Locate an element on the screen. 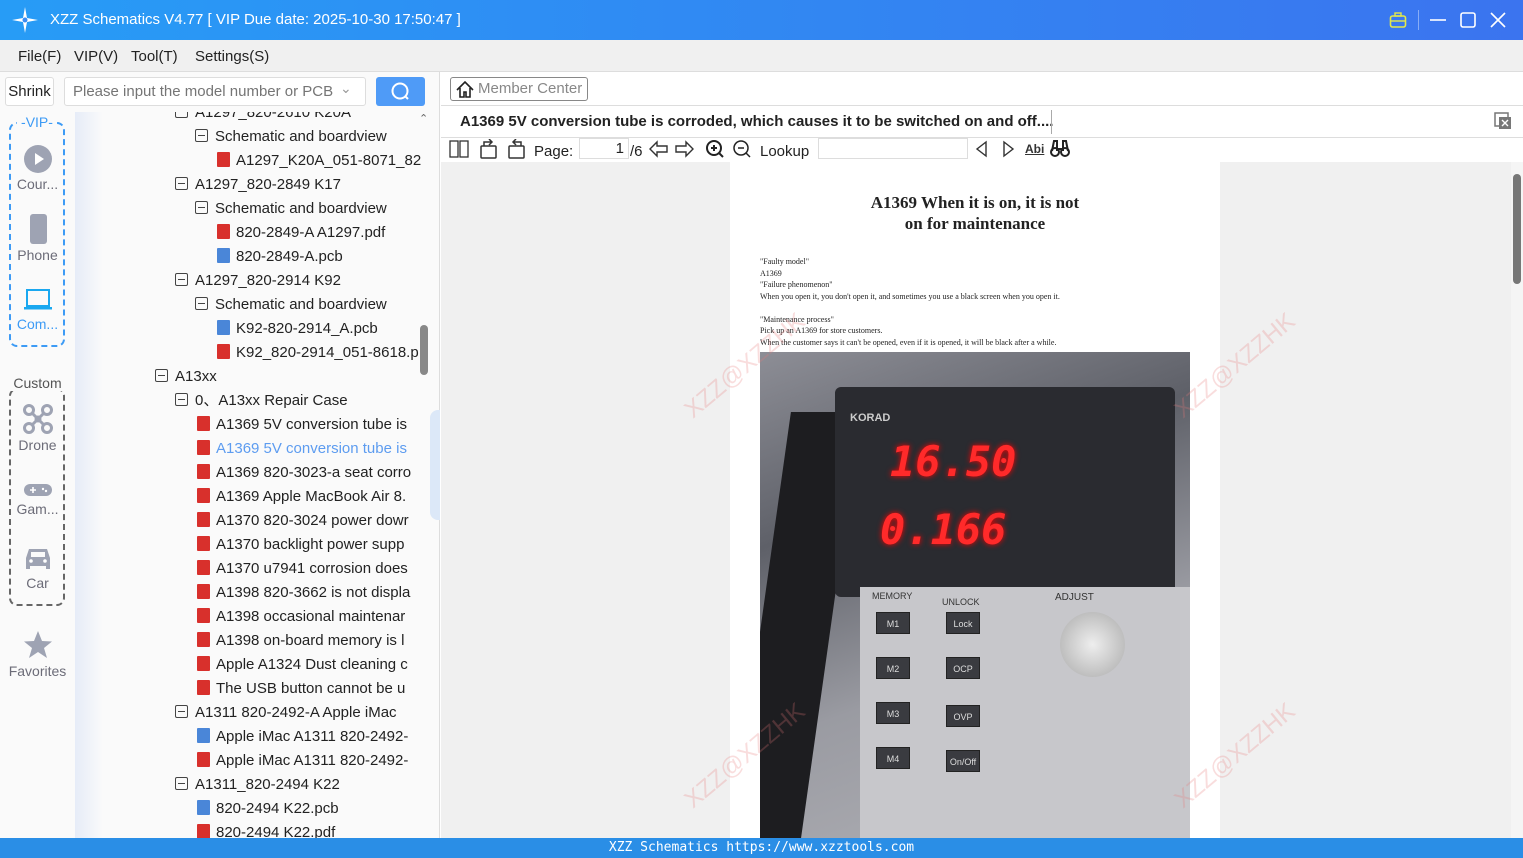  tree-file-pdf: A1370 u7941 corrosion does is located at coordinates (302, 569).